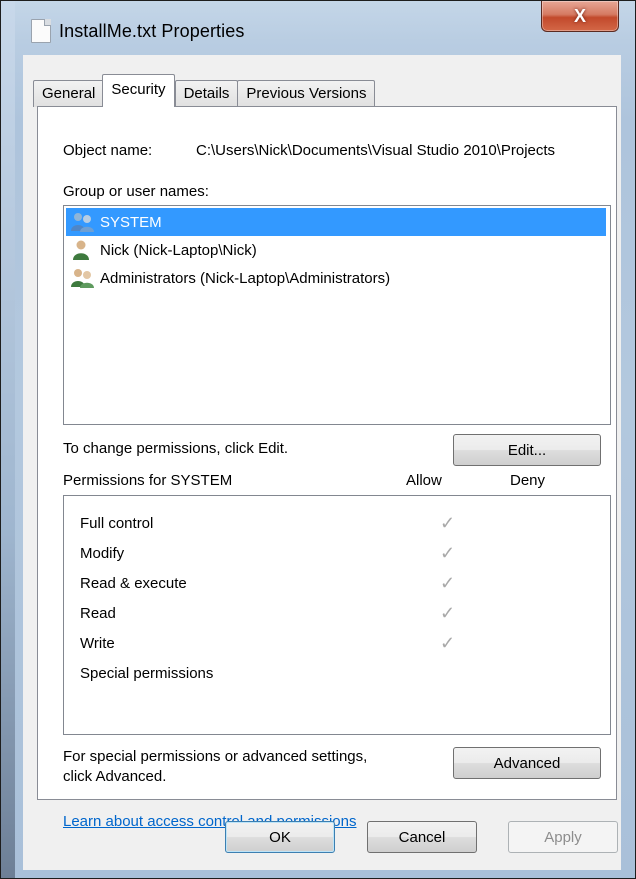 The image size is (636, 879). I want to click on allow-column-header: Allow, so click(424, 480).